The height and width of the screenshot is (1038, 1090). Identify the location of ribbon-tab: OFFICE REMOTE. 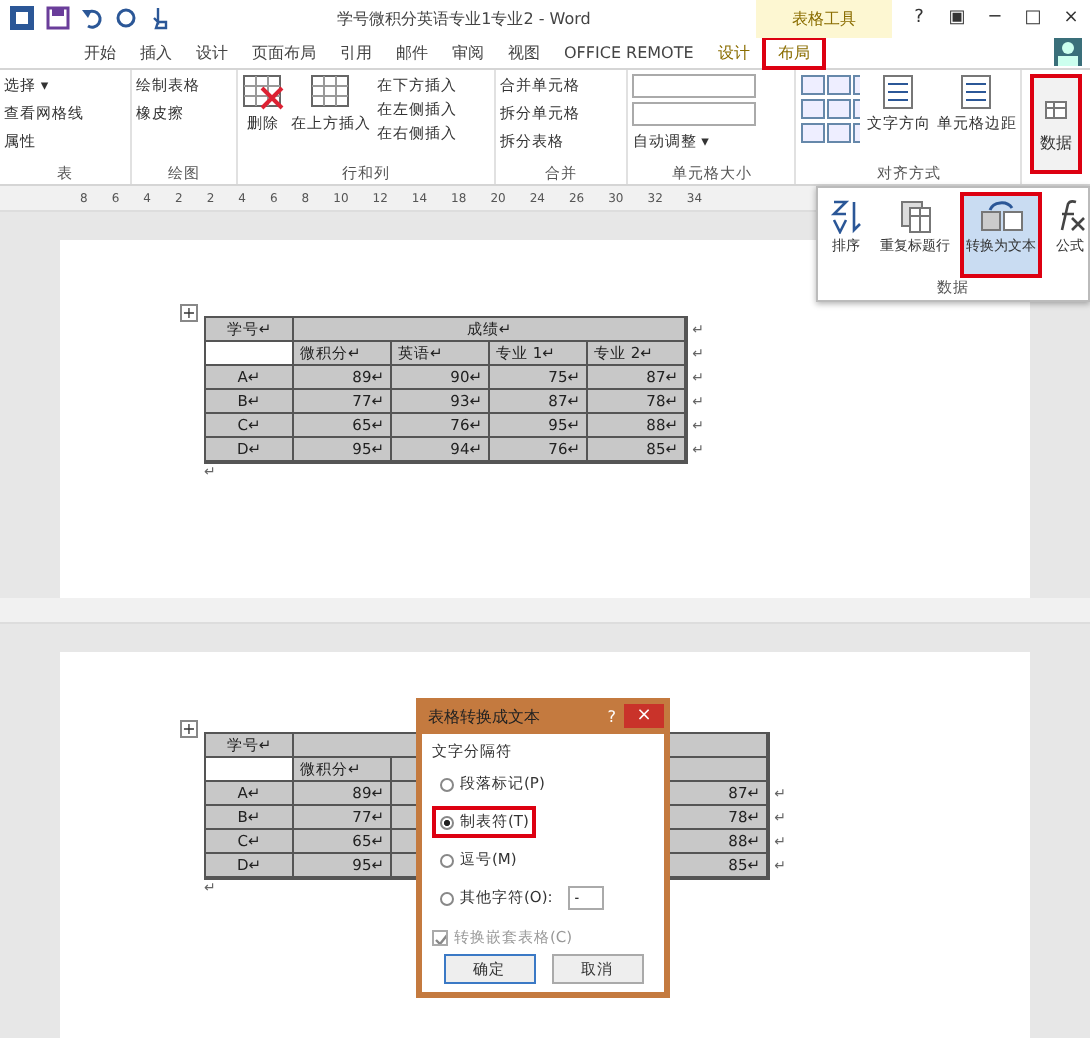
(629, 52).